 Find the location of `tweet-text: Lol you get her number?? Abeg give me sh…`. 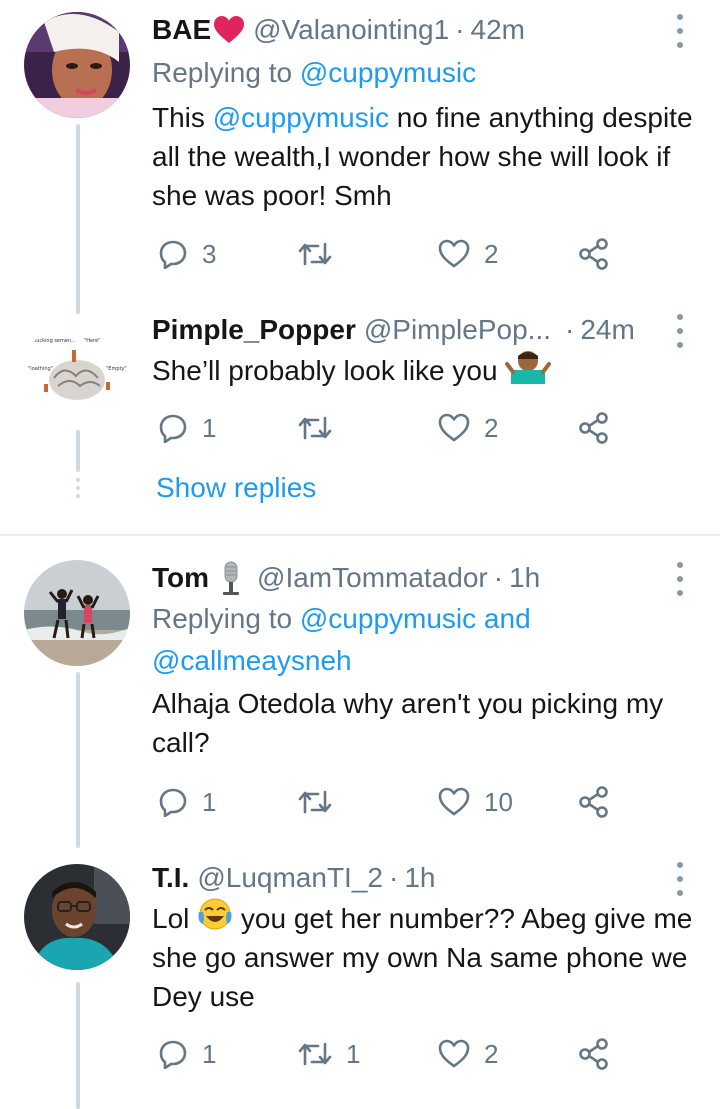

tweet-text: Lol you get her number?? Abeg give me sh… is located at coordinates (425, 957).